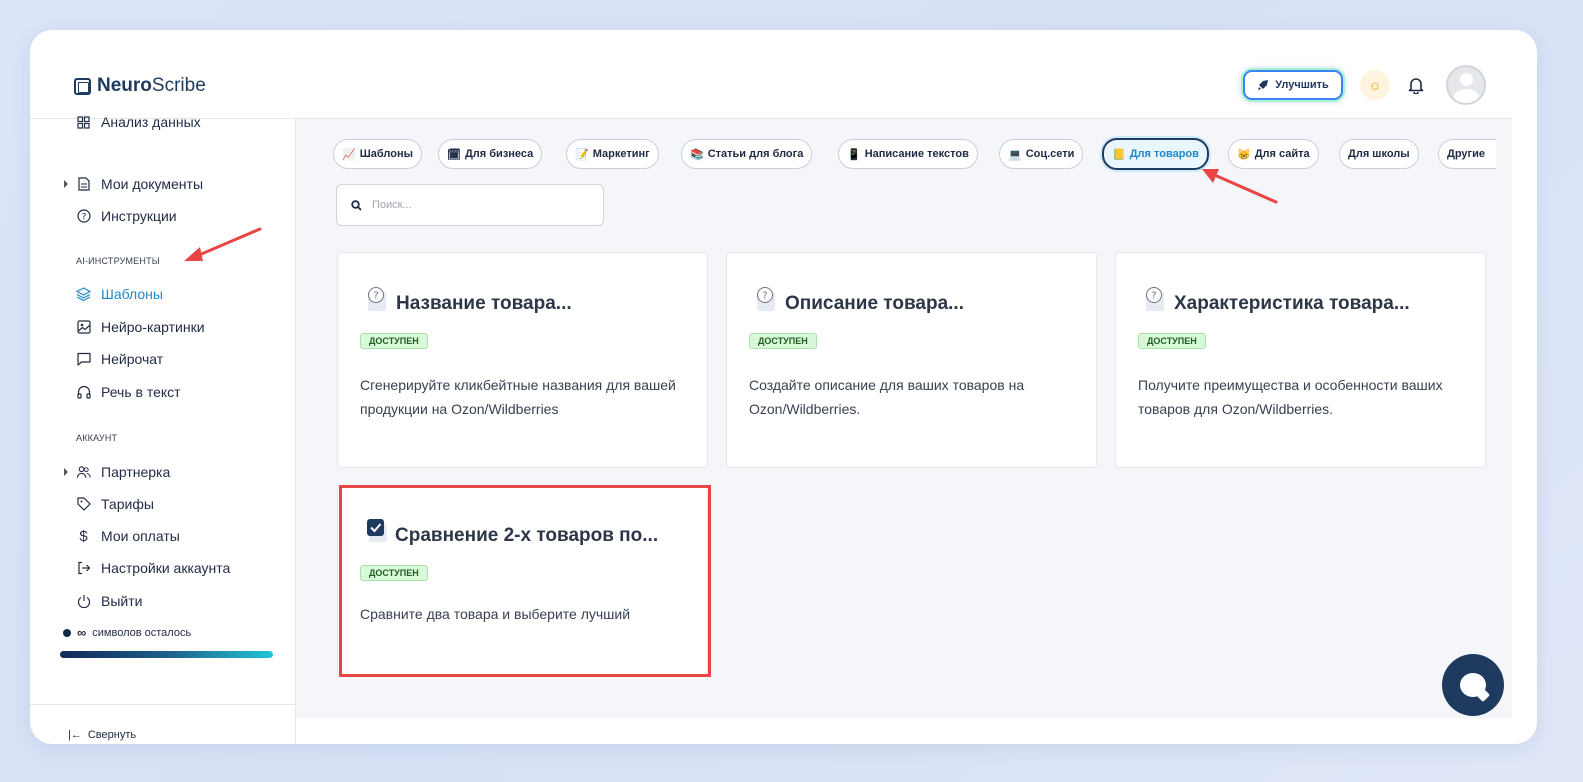 Image resolution: width=1583 pixels, height=782 pixels. I want to click on collapse-sidebar-button: |← Свернуть, so click(102, 735).